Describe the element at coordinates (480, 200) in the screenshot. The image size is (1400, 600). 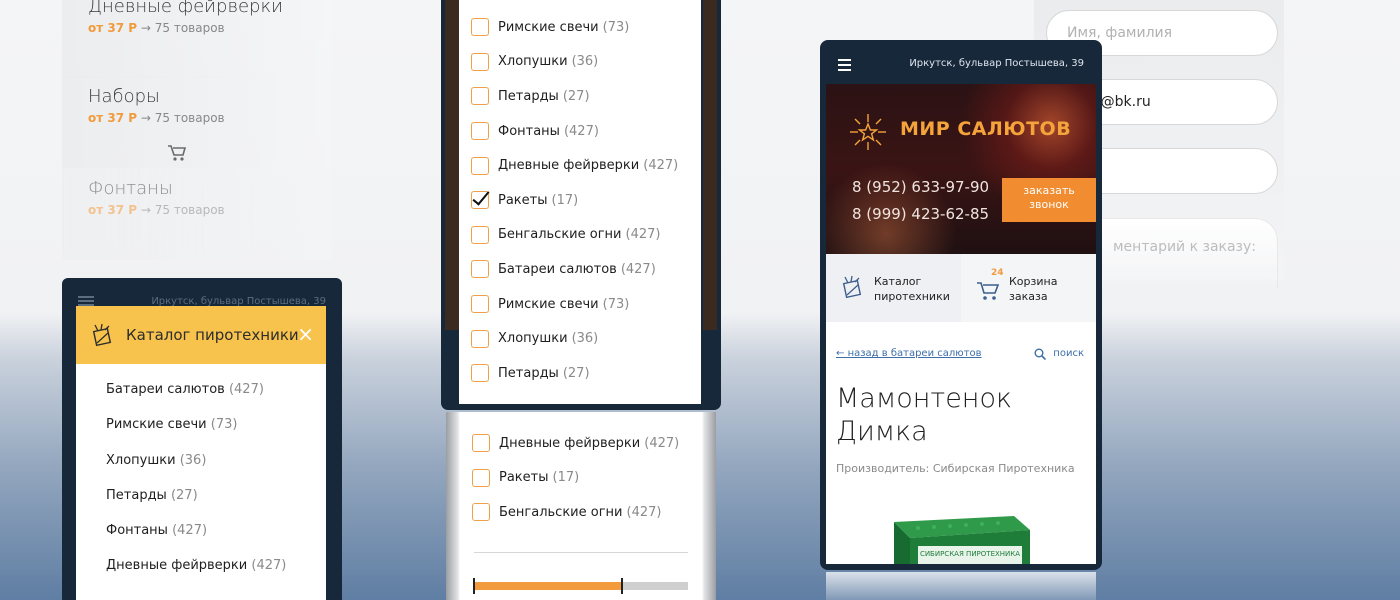
I see `checkbox-checked` at that location.